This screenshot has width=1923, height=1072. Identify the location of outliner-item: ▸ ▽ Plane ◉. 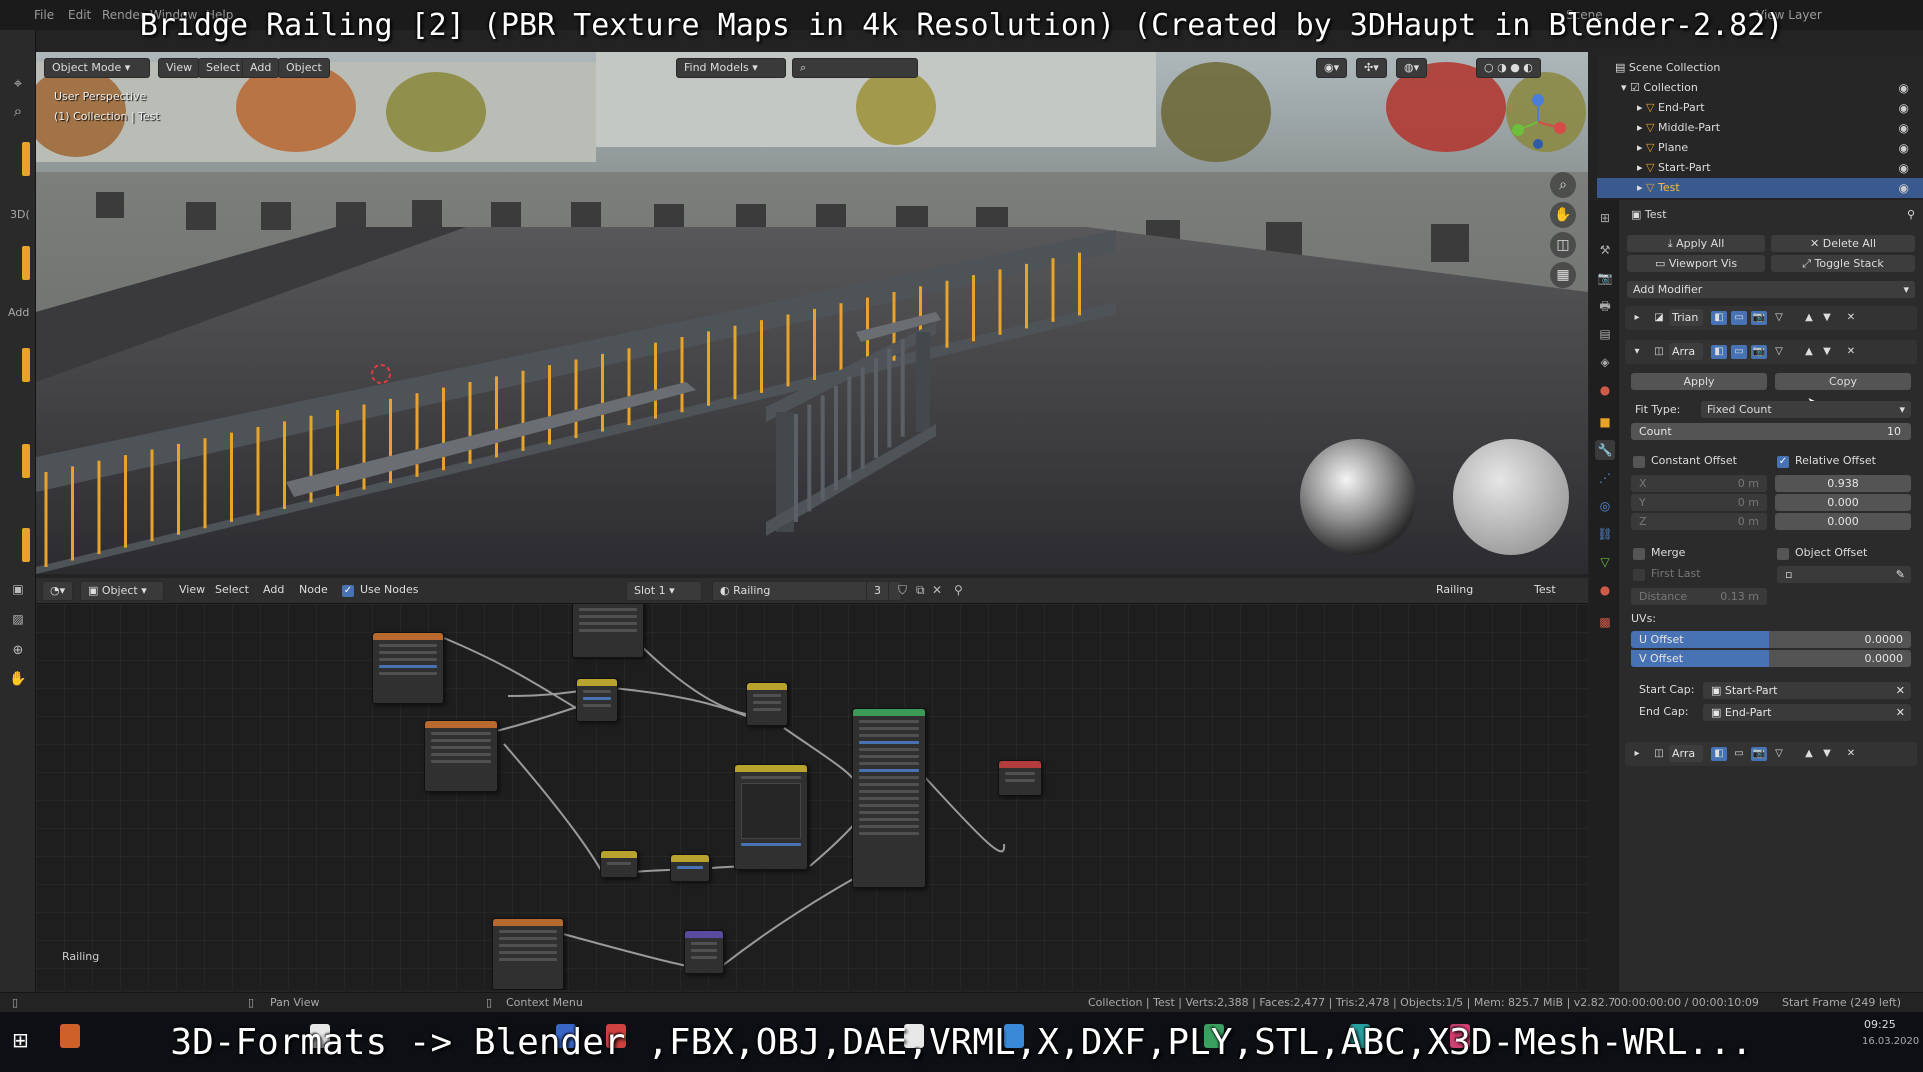
(1760, 148).